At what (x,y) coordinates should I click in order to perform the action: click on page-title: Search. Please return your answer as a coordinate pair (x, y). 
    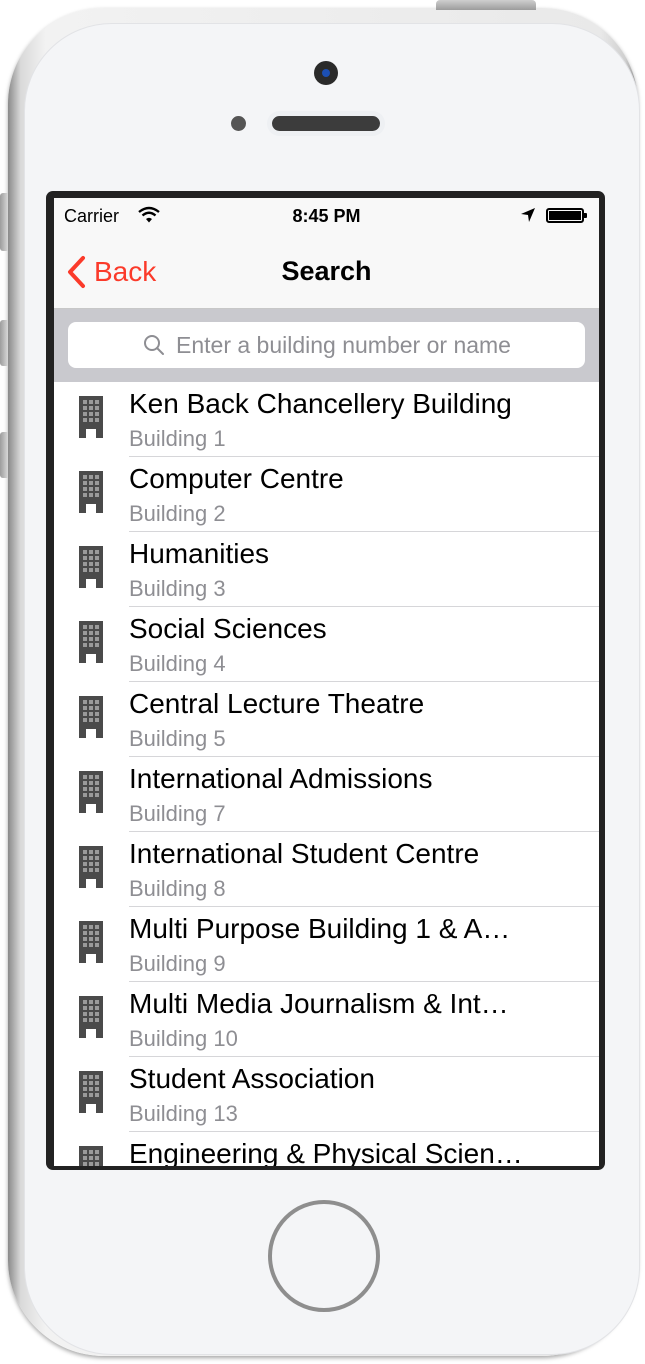
    Looking at the image, I should click on (326, 271).